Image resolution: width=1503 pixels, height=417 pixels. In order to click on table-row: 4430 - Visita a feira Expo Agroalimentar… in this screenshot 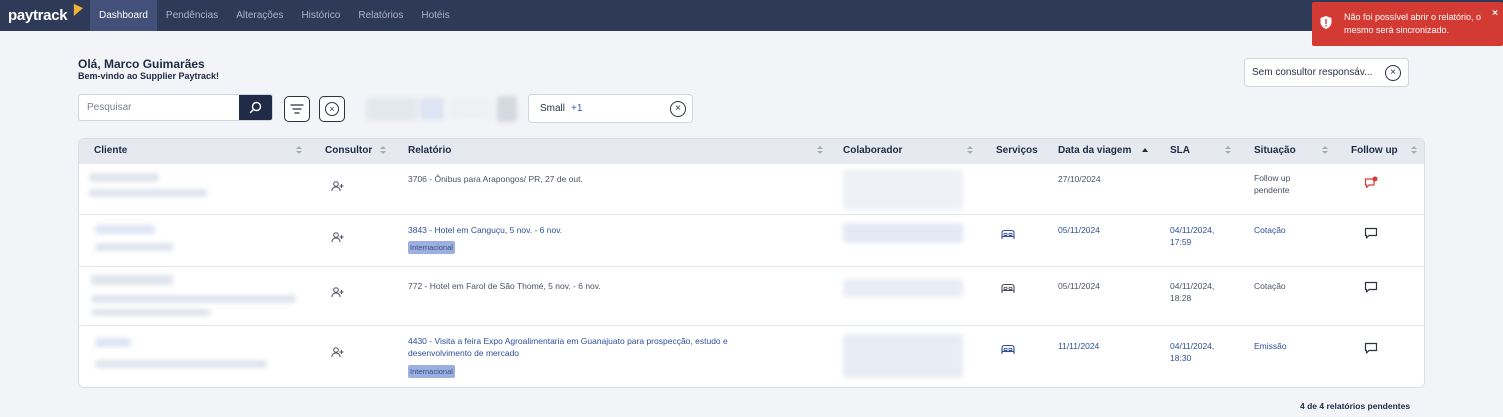, I will do `click(751, 356)`.